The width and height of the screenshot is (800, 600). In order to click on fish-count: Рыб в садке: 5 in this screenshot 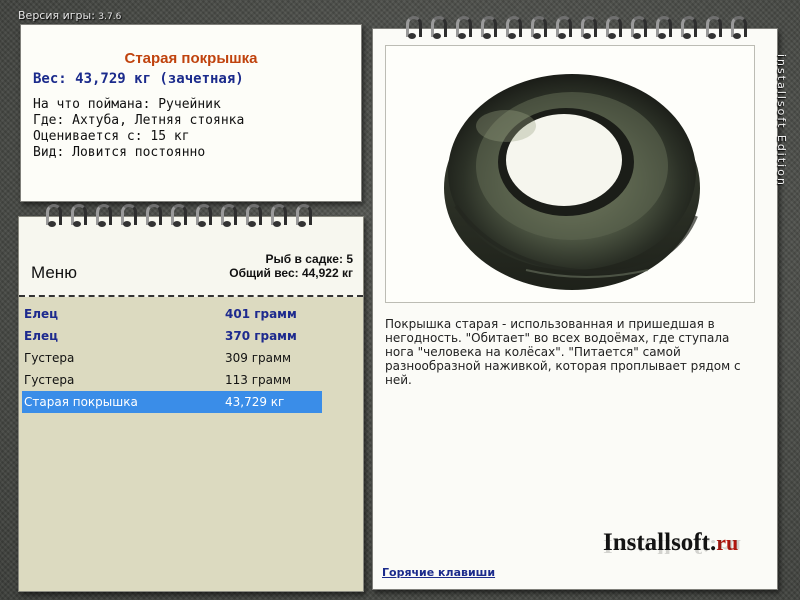, I will do `click(309, 259)`.